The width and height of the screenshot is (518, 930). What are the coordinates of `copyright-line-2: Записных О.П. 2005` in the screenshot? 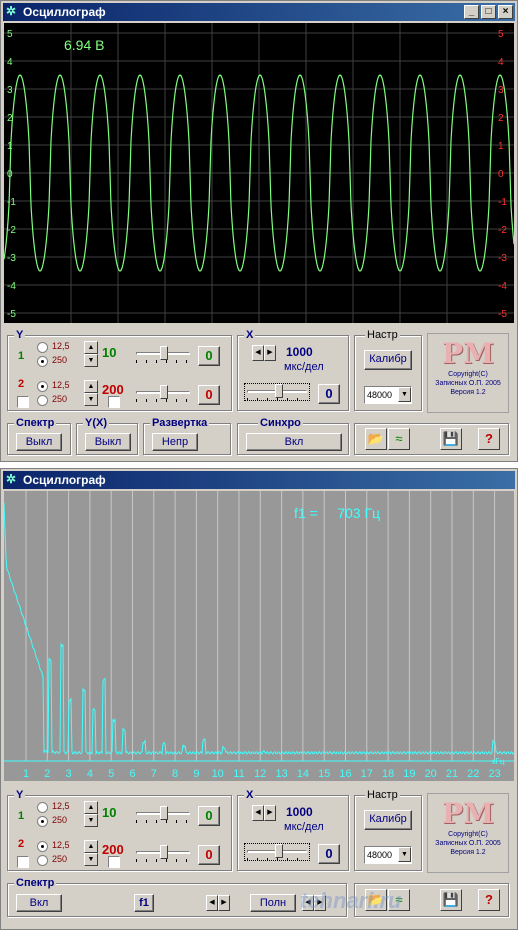 It's located at (468, 843).